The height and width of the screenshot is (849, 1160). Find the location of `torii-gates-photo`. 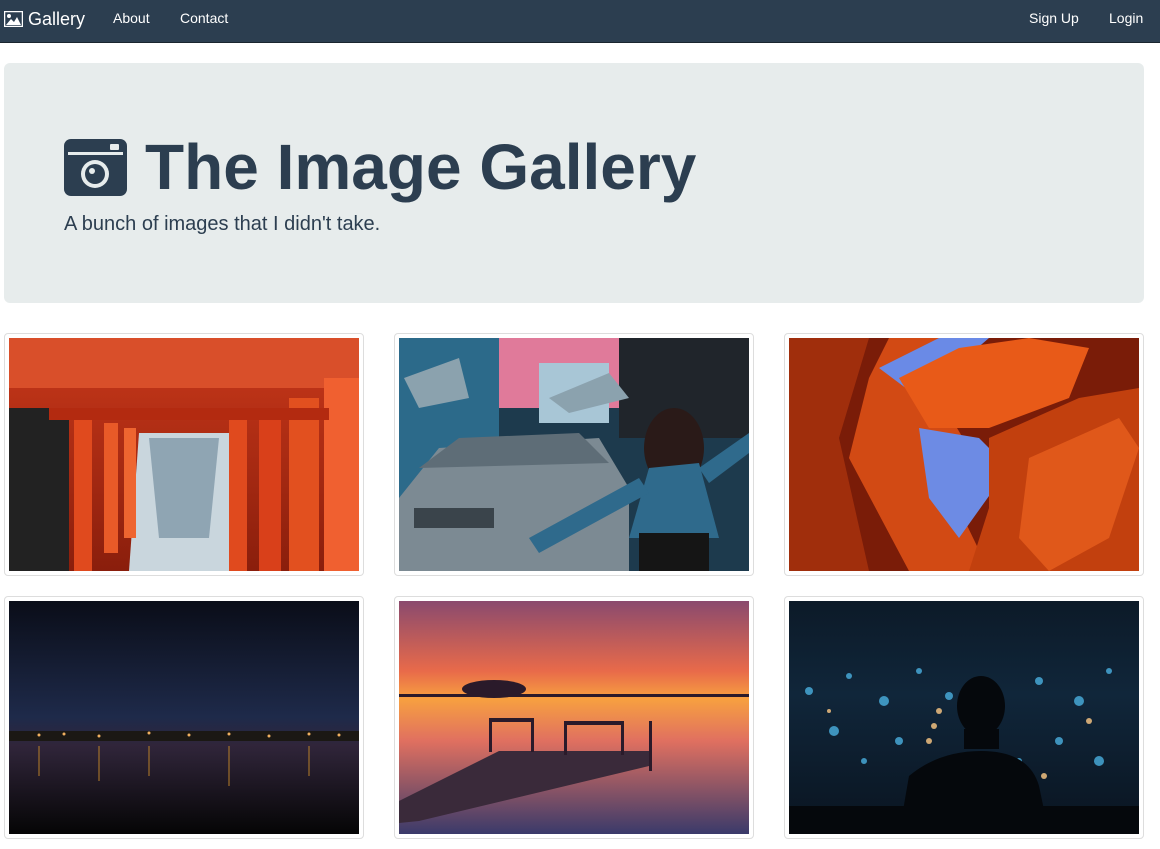

torii-gates-photo is located at coordinates (184, 454).